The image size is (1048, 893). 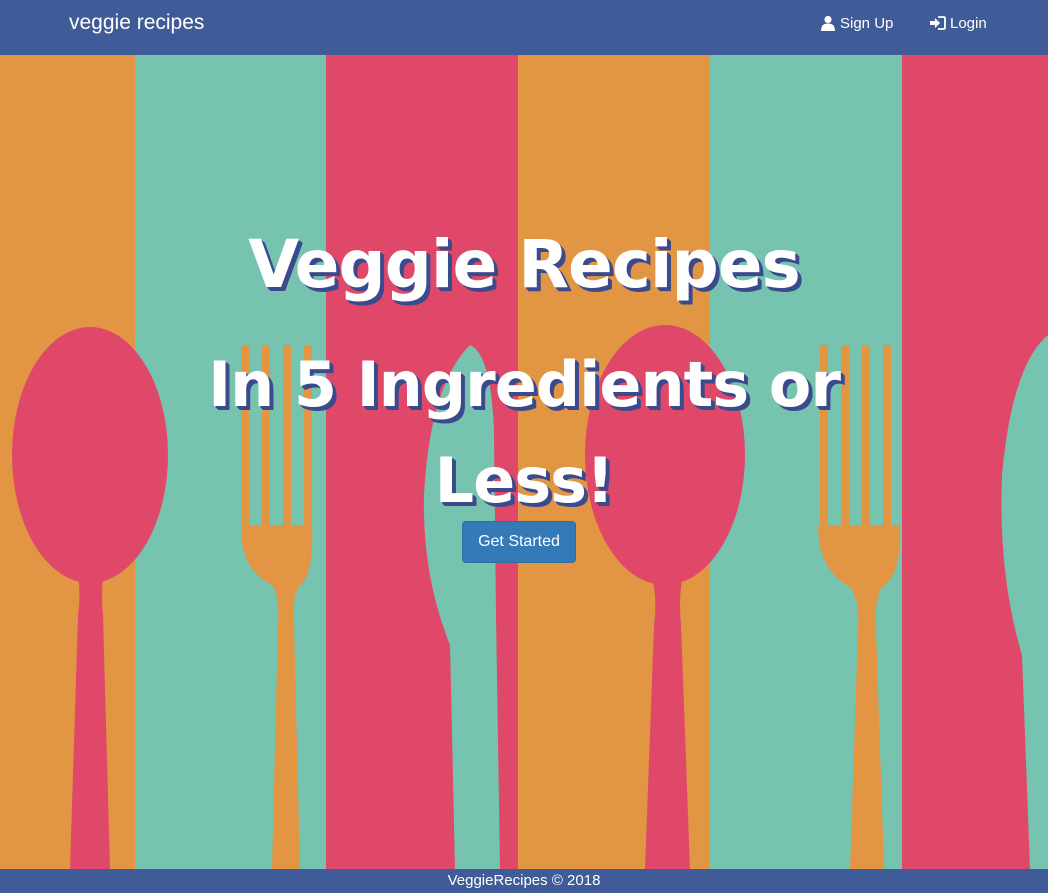 What do you see at coordinates (867, 23) in the screenshot?
I see `nav-signup-label: Sign Up` at bounding box center [867, 23].